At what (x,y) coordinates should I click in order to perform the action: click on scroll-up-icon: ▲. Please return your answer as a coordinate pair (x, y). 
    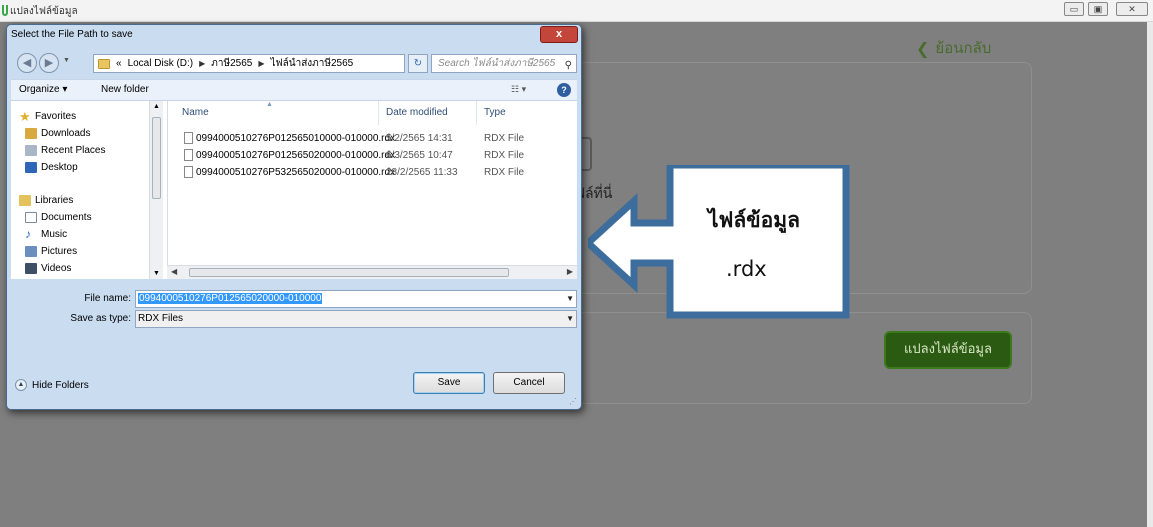
    Looking at the image, I should click on (156, 106).